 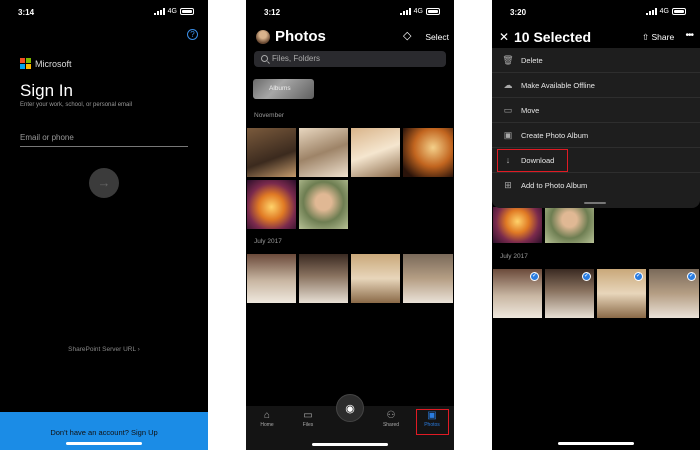 What do you see at coordinates (192, 34) in the screenshot?
I see `help-icon: ?` at bounding box center [192, 34].